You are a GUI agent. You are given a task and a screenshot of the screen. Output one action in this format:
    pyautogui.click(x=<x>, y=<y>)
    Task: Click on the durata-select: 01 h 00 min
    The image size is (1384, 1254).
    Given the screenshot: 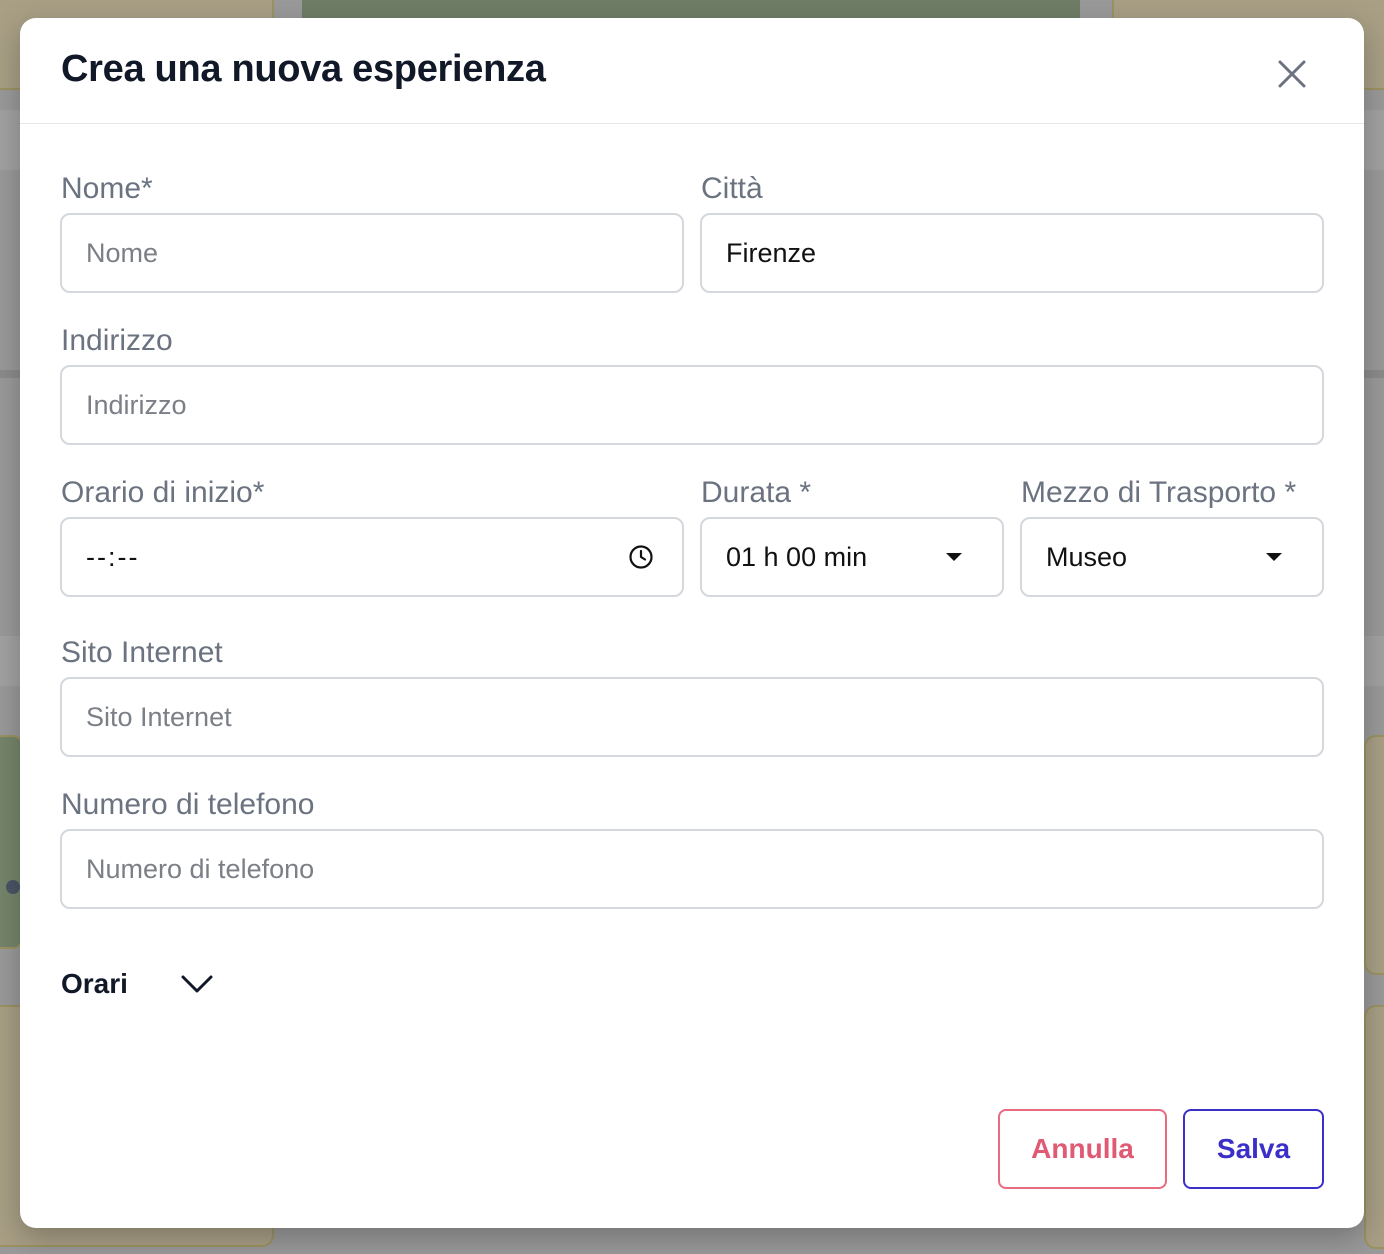 What is the action you would take?
    pyautogui.click(x=852, y=557)
    